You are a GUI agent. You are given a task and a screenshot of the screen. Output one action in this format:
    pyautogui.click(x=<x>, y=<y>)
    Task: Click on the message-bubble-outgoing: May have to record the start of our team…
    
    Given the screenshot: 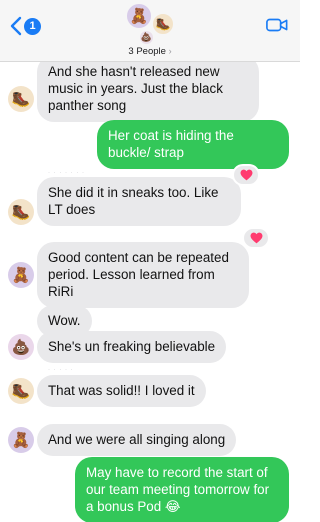 What is the action you would take?
    pyautogui.click(x=182, y=489)
    